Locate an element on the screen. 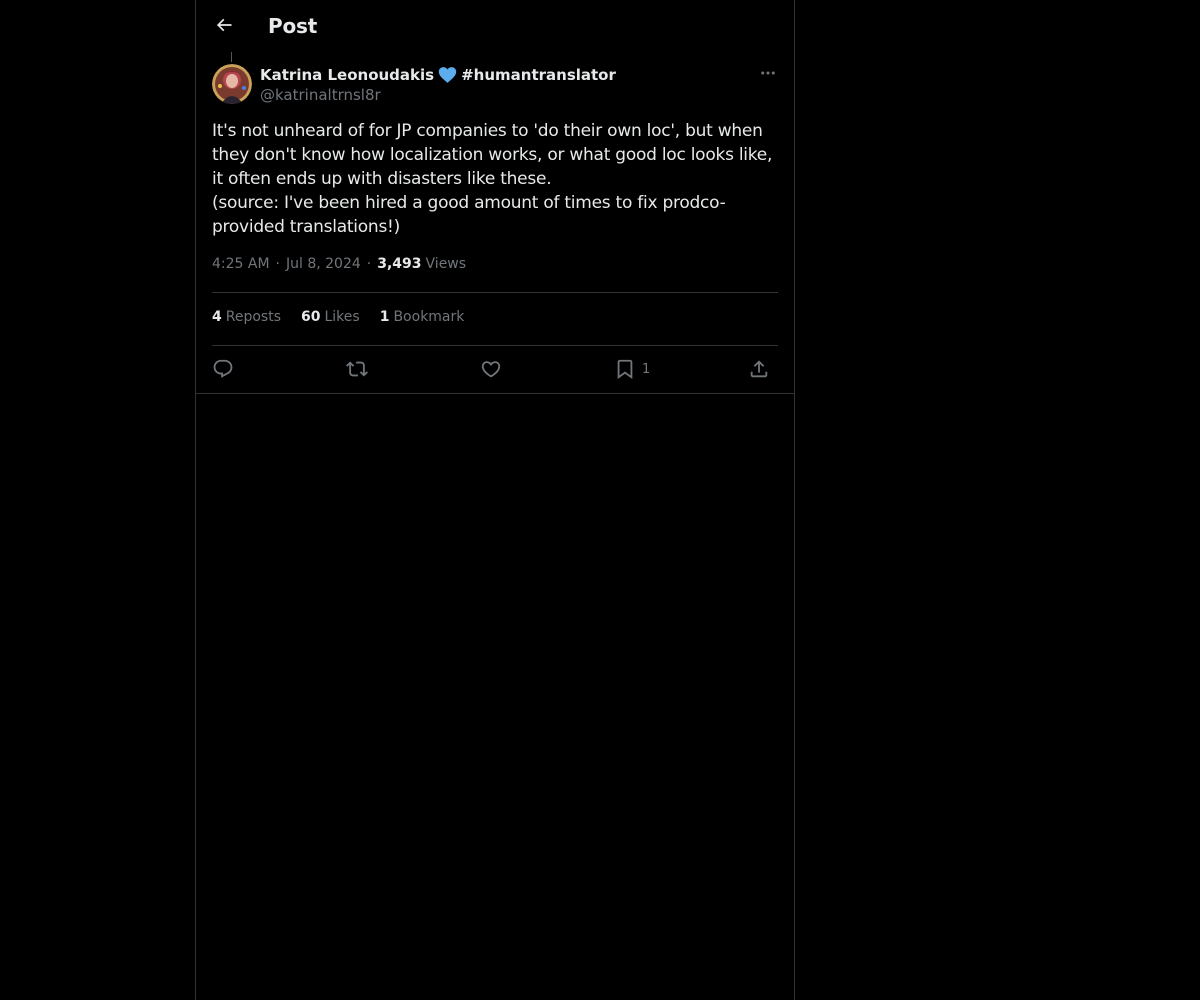 This screenshot has width=1200, height=1000. repost-icon is located at coordinates (357, 369).